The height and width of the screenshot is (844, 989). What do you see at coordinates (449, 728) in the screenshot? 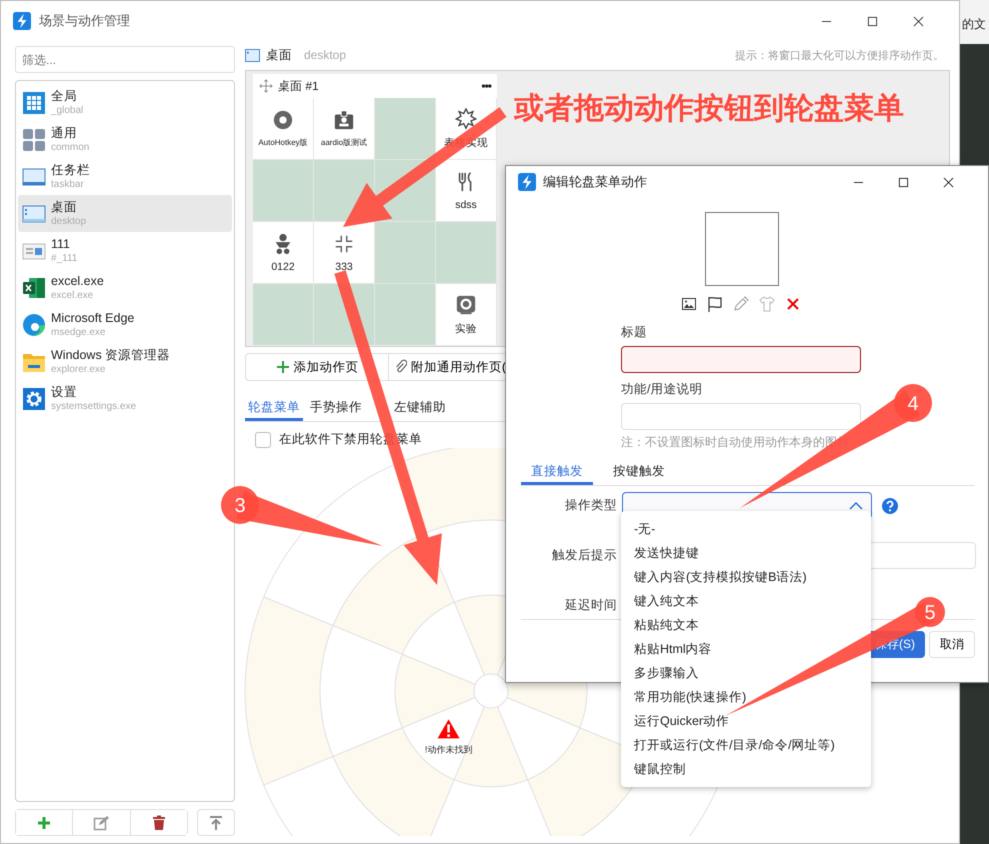
I see `warning-icon` at bounding box center [449, 728].